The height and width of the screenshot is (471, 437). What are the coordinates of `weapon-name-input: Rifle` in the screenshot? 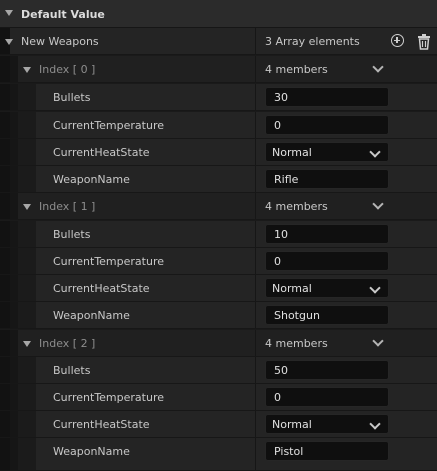 It's located at (327, 179).